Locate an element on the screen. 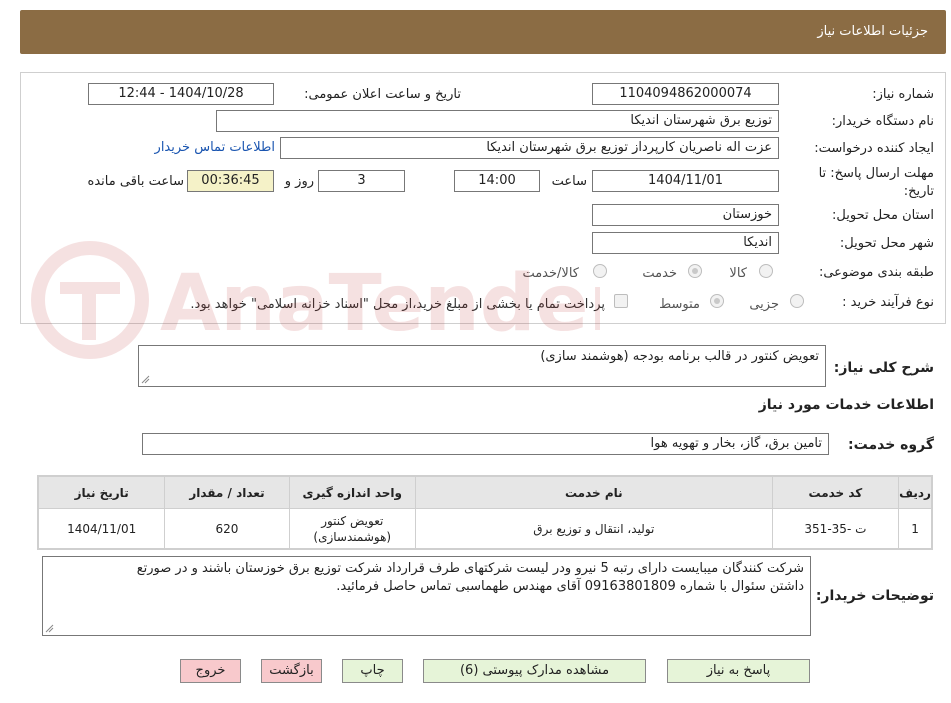  reply-button: پاسخ به نیاز is located at coordinates (738, 671).